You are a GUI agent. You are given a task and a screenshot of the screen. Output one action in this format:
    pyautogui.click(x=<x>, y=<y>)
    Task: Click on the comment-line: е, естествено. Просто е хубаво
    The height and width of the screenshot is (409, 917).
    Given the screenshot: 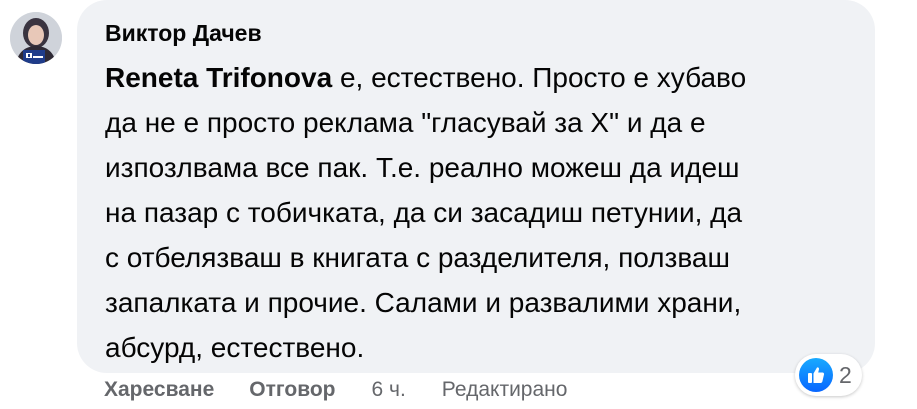 What is the action you would take?
    pyautogui.click(x=539, y=77)
    